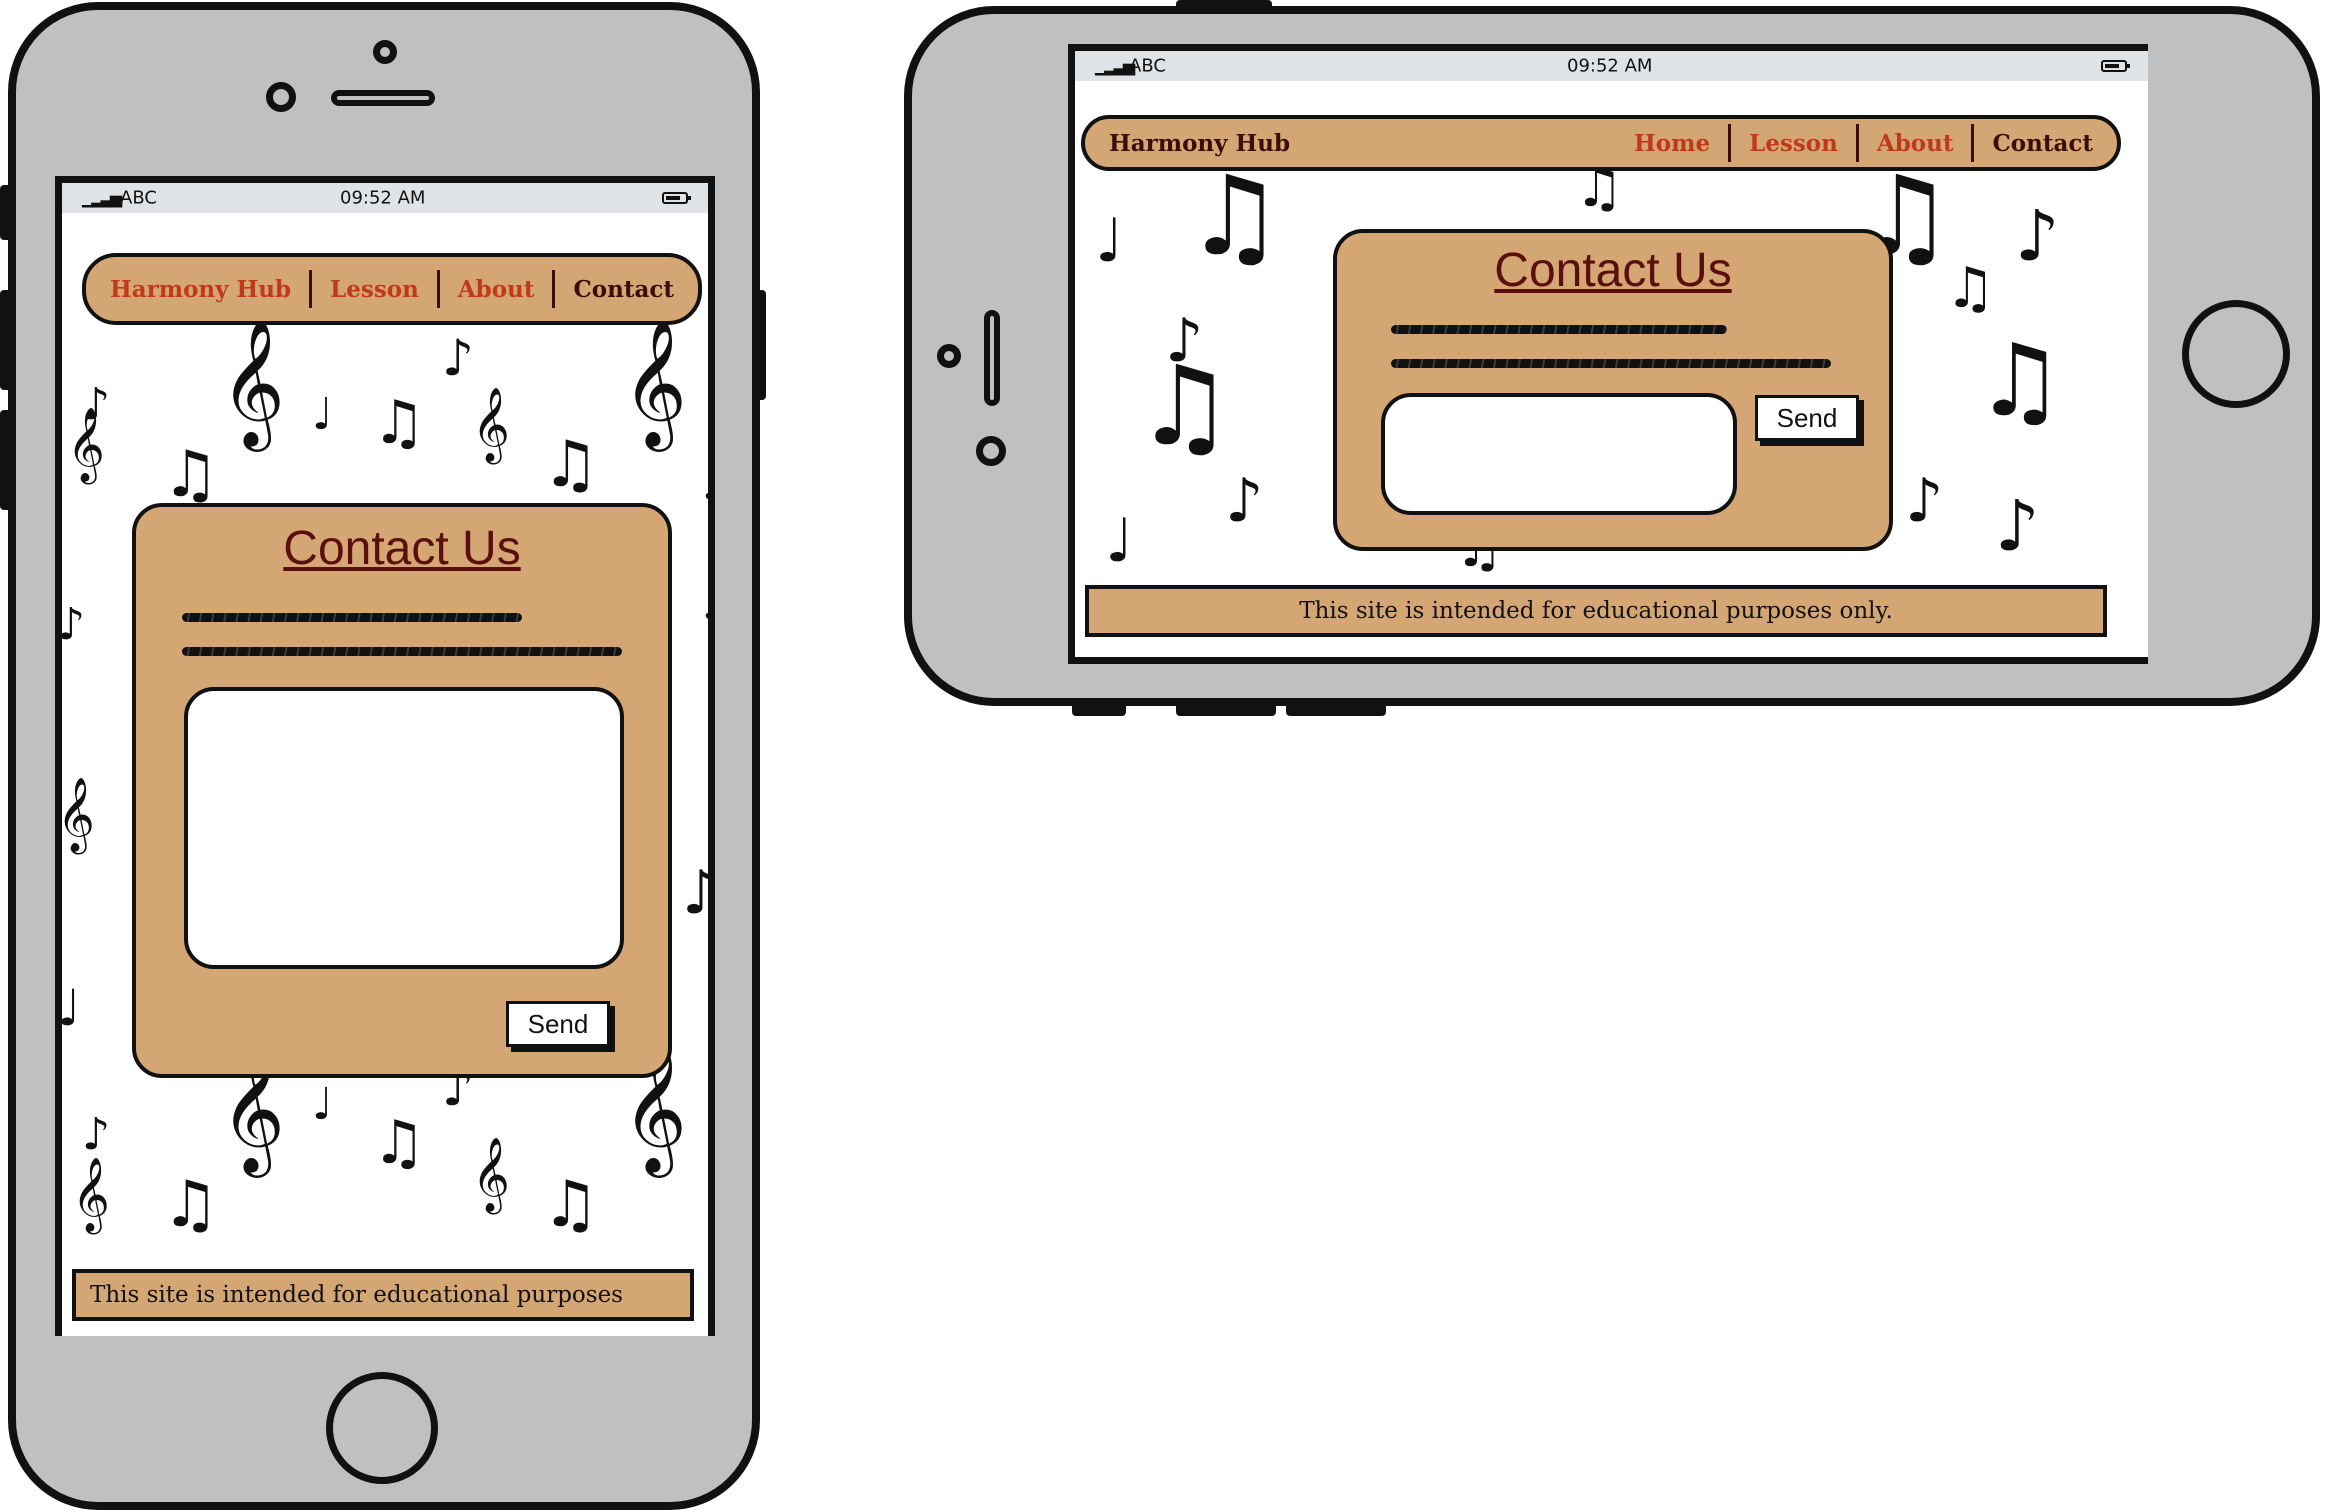  I want to click on nav-link-home: Home, so click(1672, 143).